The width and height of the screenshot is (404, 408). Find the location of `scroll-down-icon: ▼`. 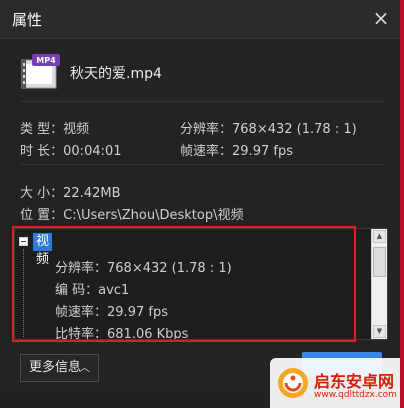

scroll-down-icon: ▼ is located at coordinates (379, 331).